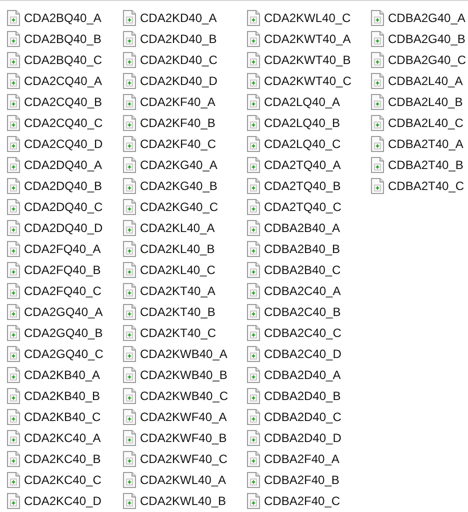 This screenshot has height=512, width=468. I want to click on file-item: CDBA2C40_C, so click(309, 332).